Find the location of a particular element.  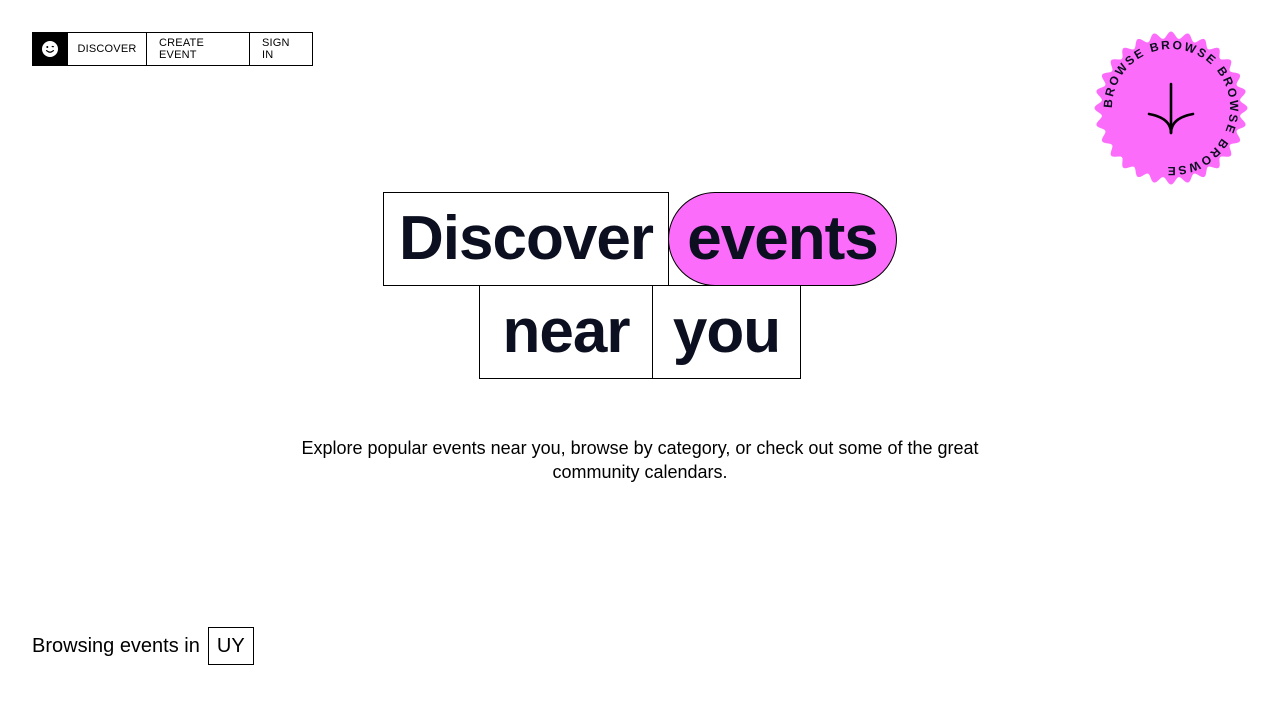

home-logo is located at coordinates (50, 49).